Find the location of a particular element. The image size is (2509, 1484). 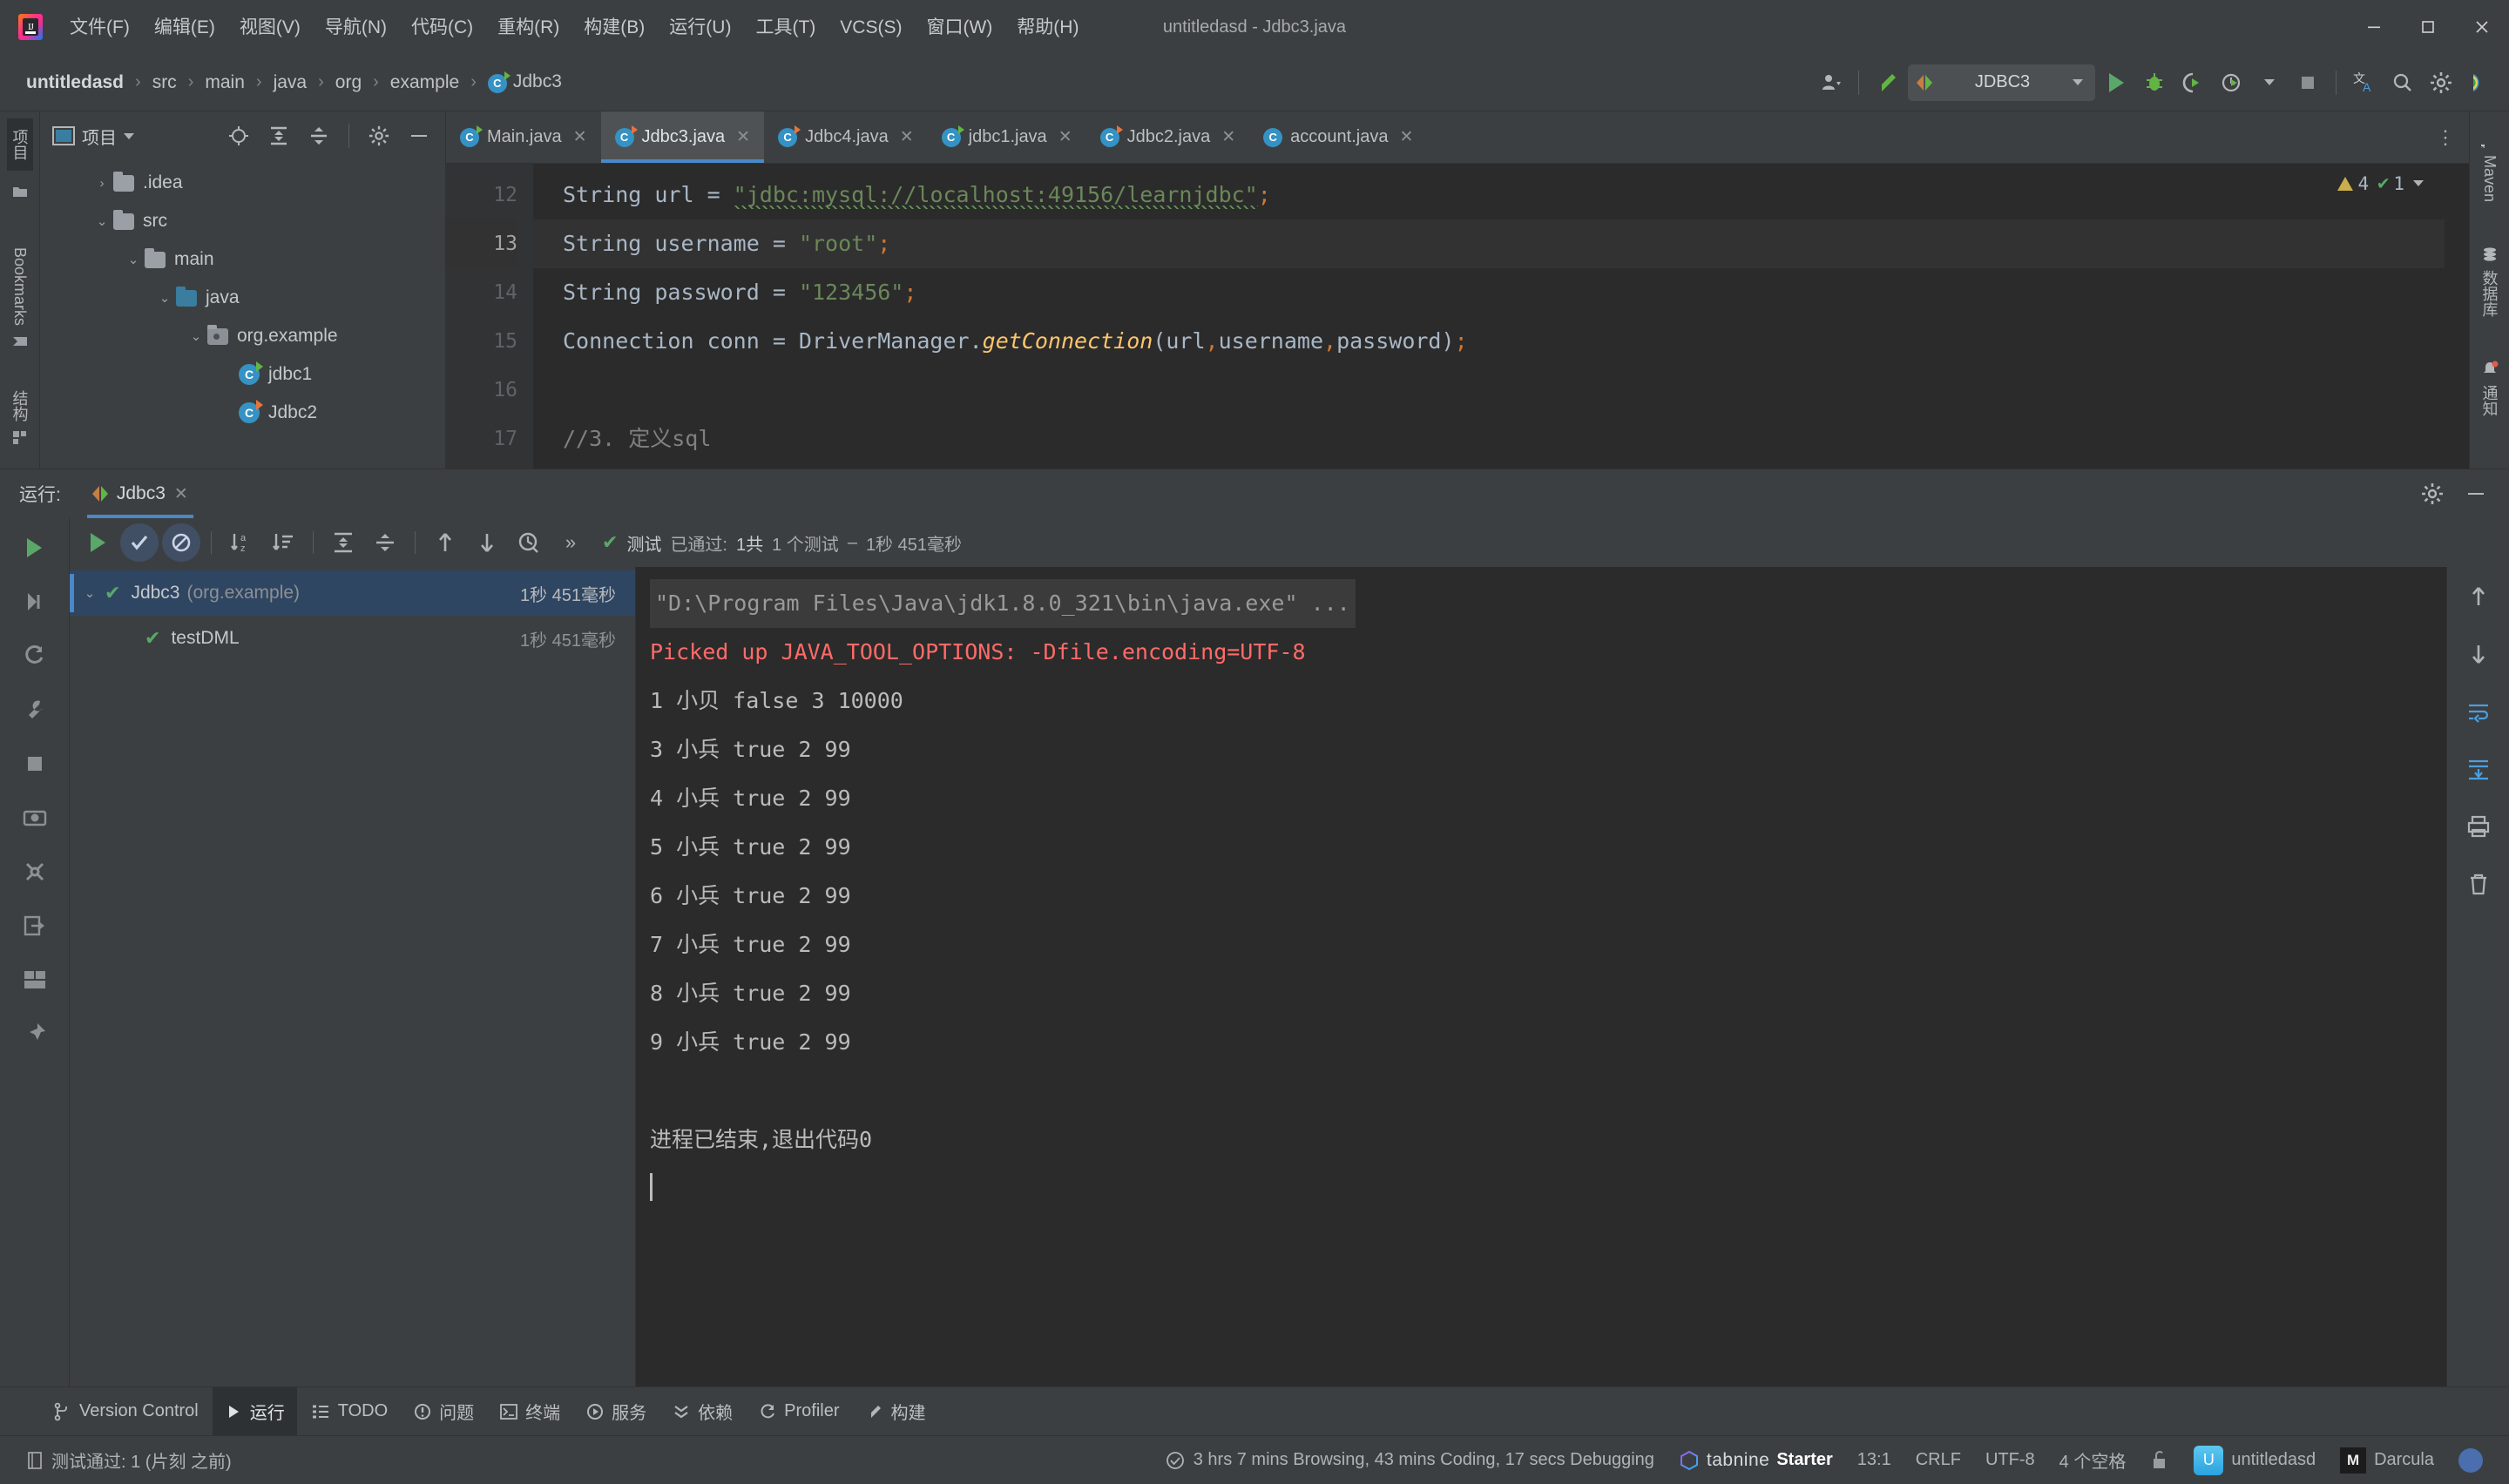

status-branch: U untitledasd is located at coordinates (2254, 1460).